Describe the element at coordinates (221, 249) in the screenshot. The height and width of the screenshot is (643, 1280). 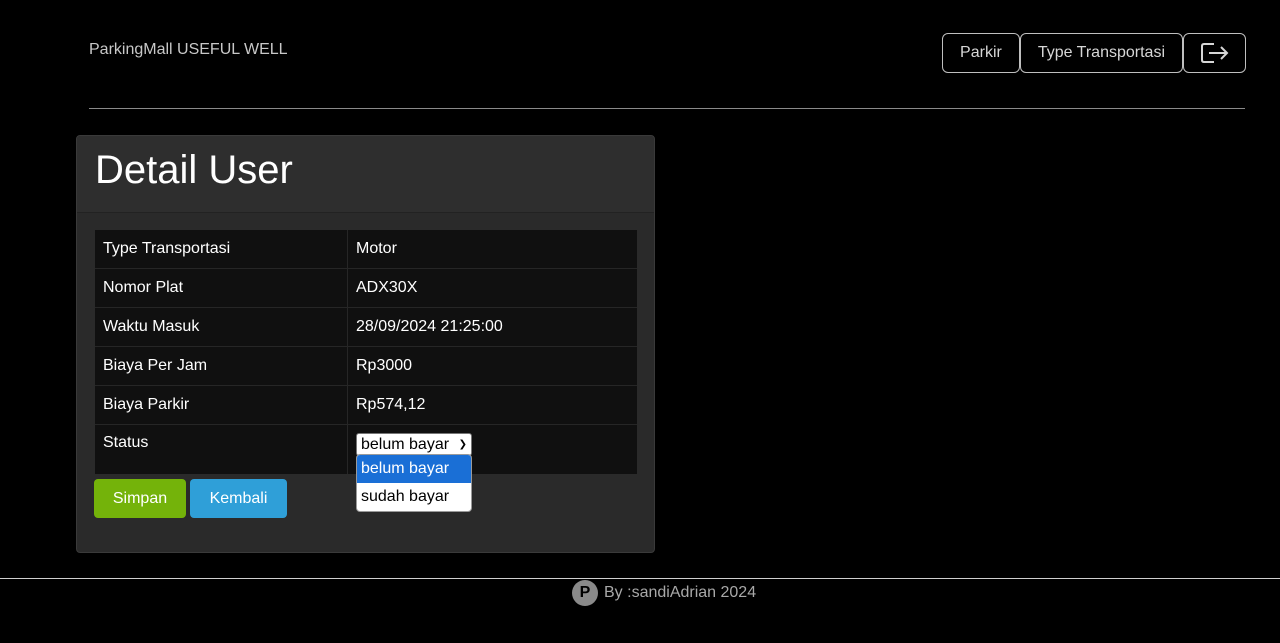
I see `row-label: Type Transportasi` at that location.